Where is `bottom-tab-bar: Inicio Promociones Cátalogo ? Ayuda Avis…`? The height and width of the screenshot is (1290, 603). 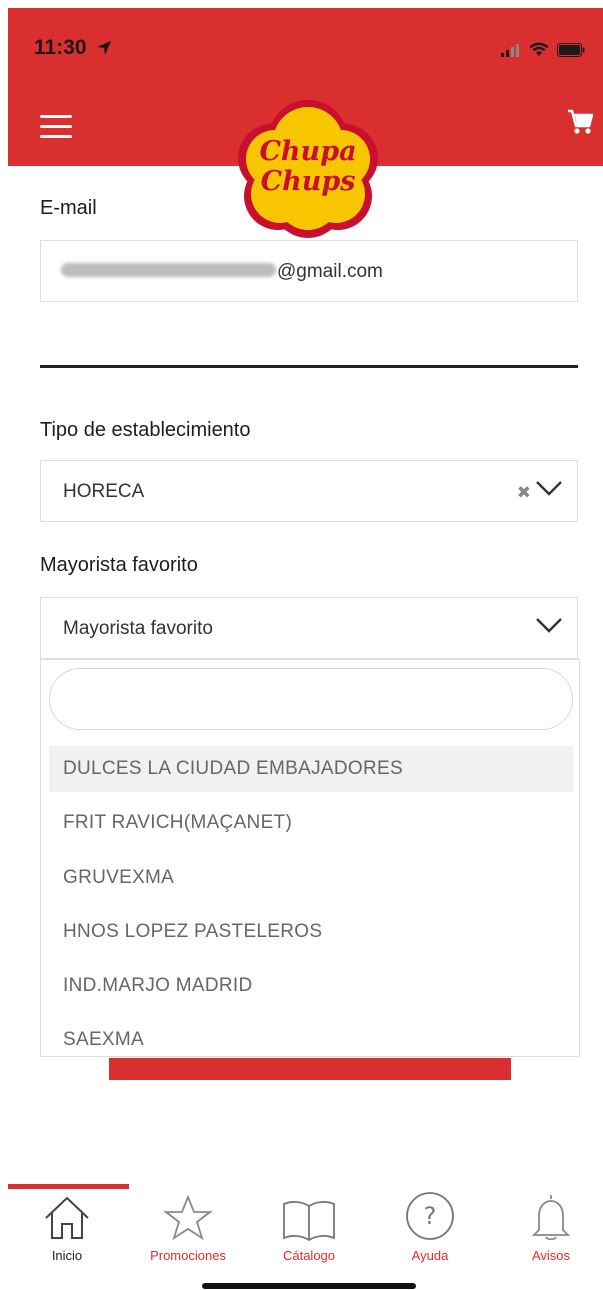 bottom-tab-bar: Inicio Promociones Cátalogo ? Ayuda Avis… is located at coordinates (301, 1230).